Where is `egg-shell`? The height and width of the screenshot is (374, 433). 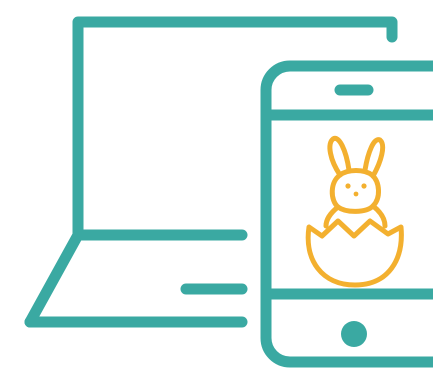 egg-shell is located at coordinates (354, 253).